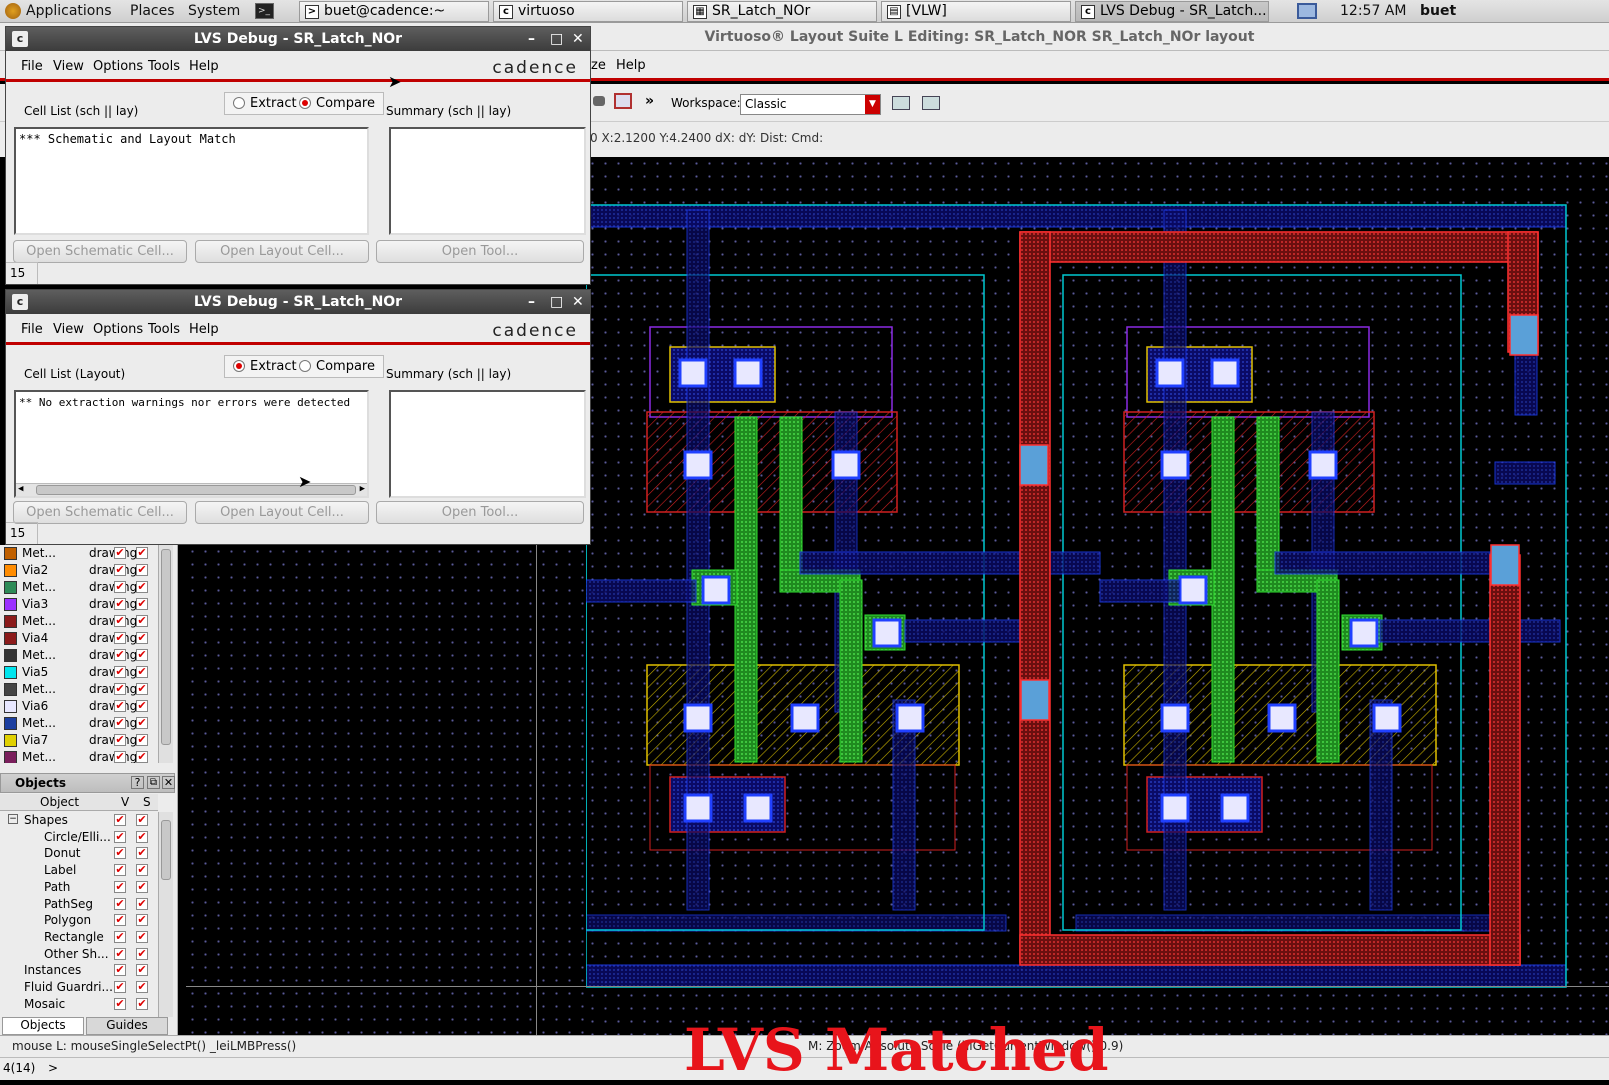 The height and width of the screenshot is (1085, 1609). Describe the element at coordinates (239, 103) in the screenshot. I see `extract-radio` at that location.